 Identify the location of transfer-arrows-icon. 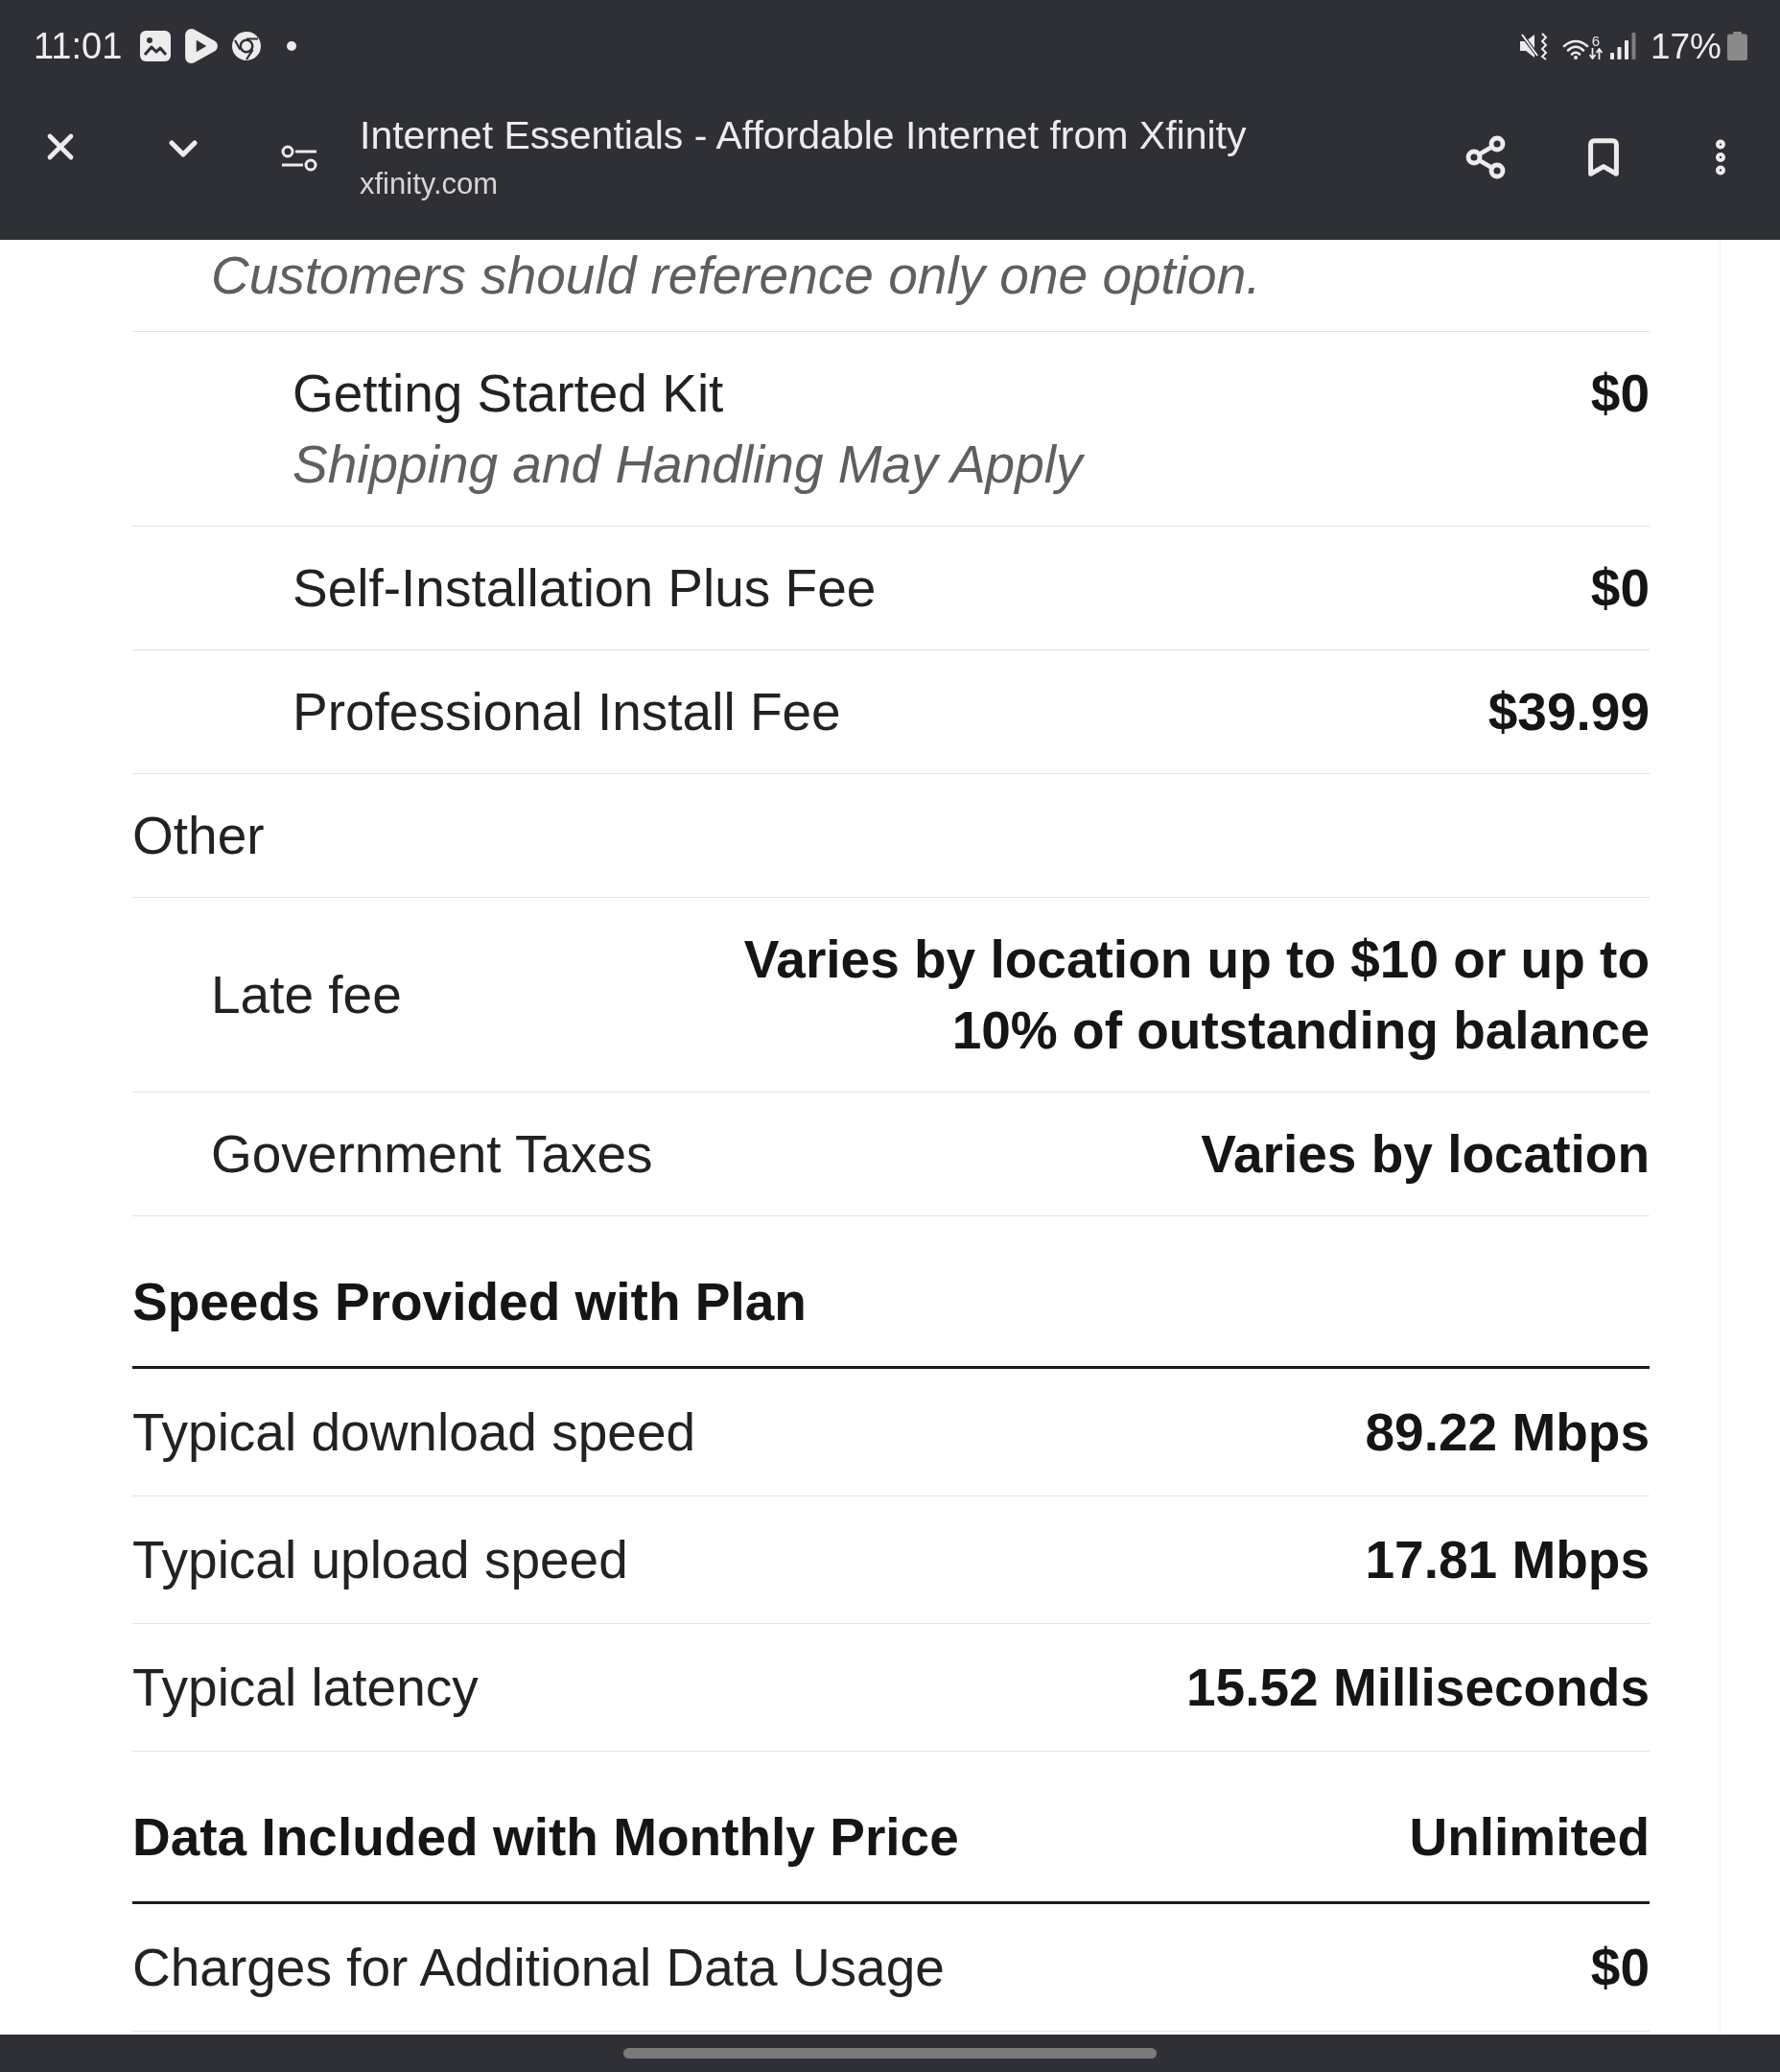
(1595, 53).